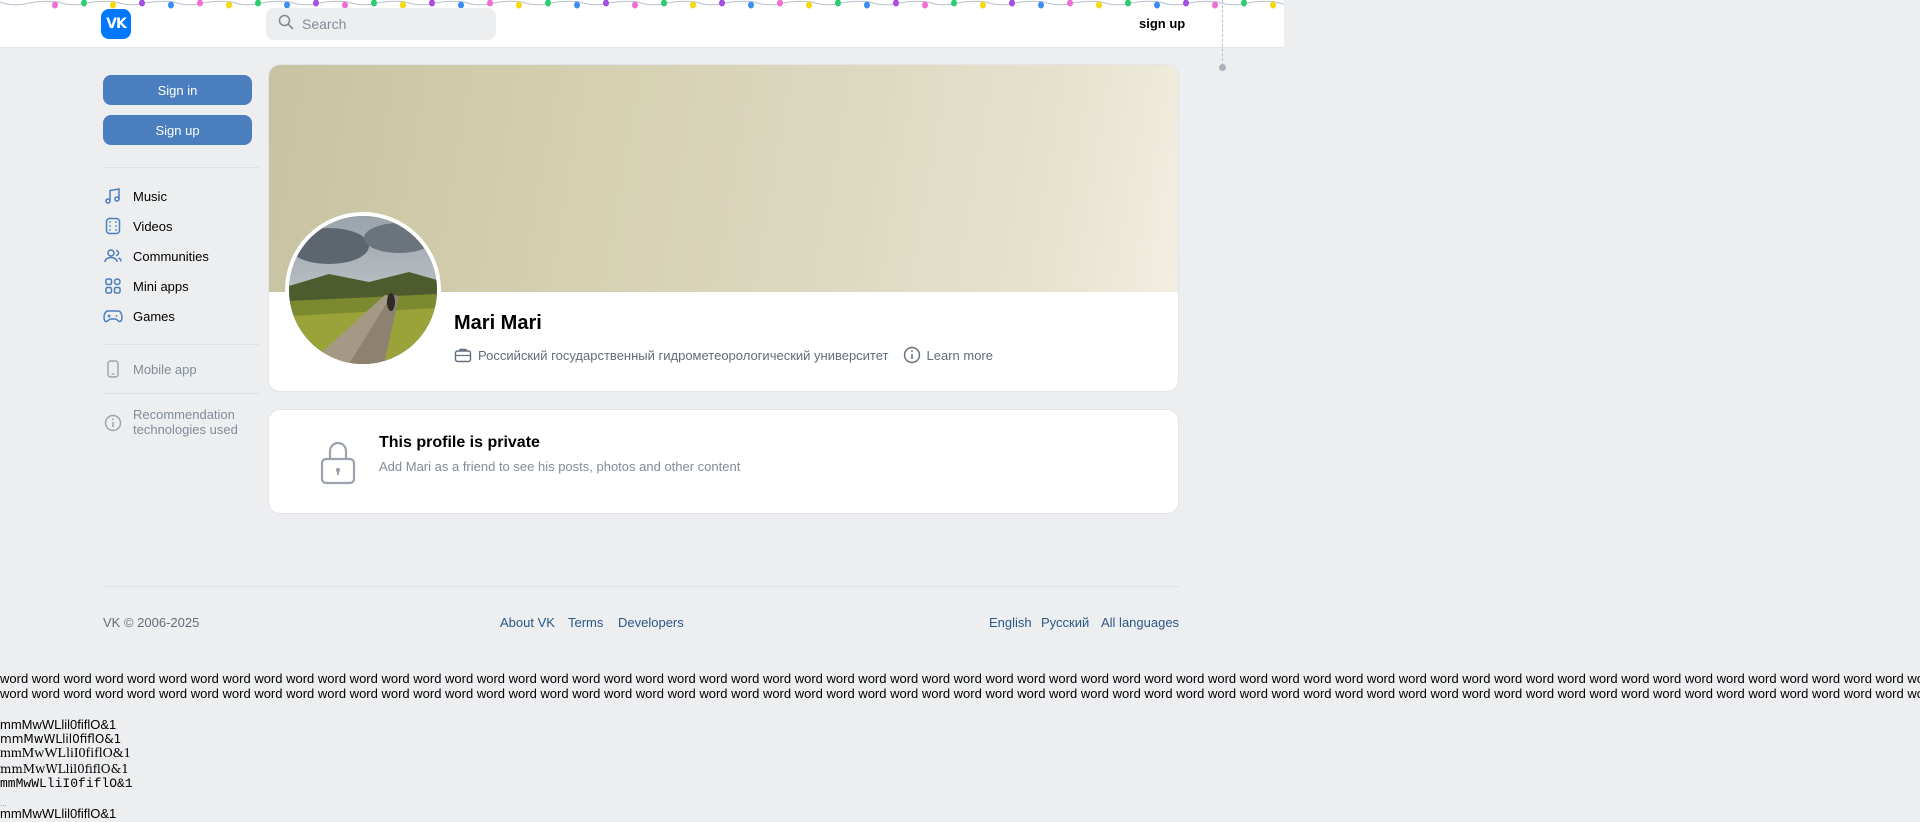 The width and height of the screenshot is (1920, 822). I want to click on signup-button: Sign up, so click(177, 130).